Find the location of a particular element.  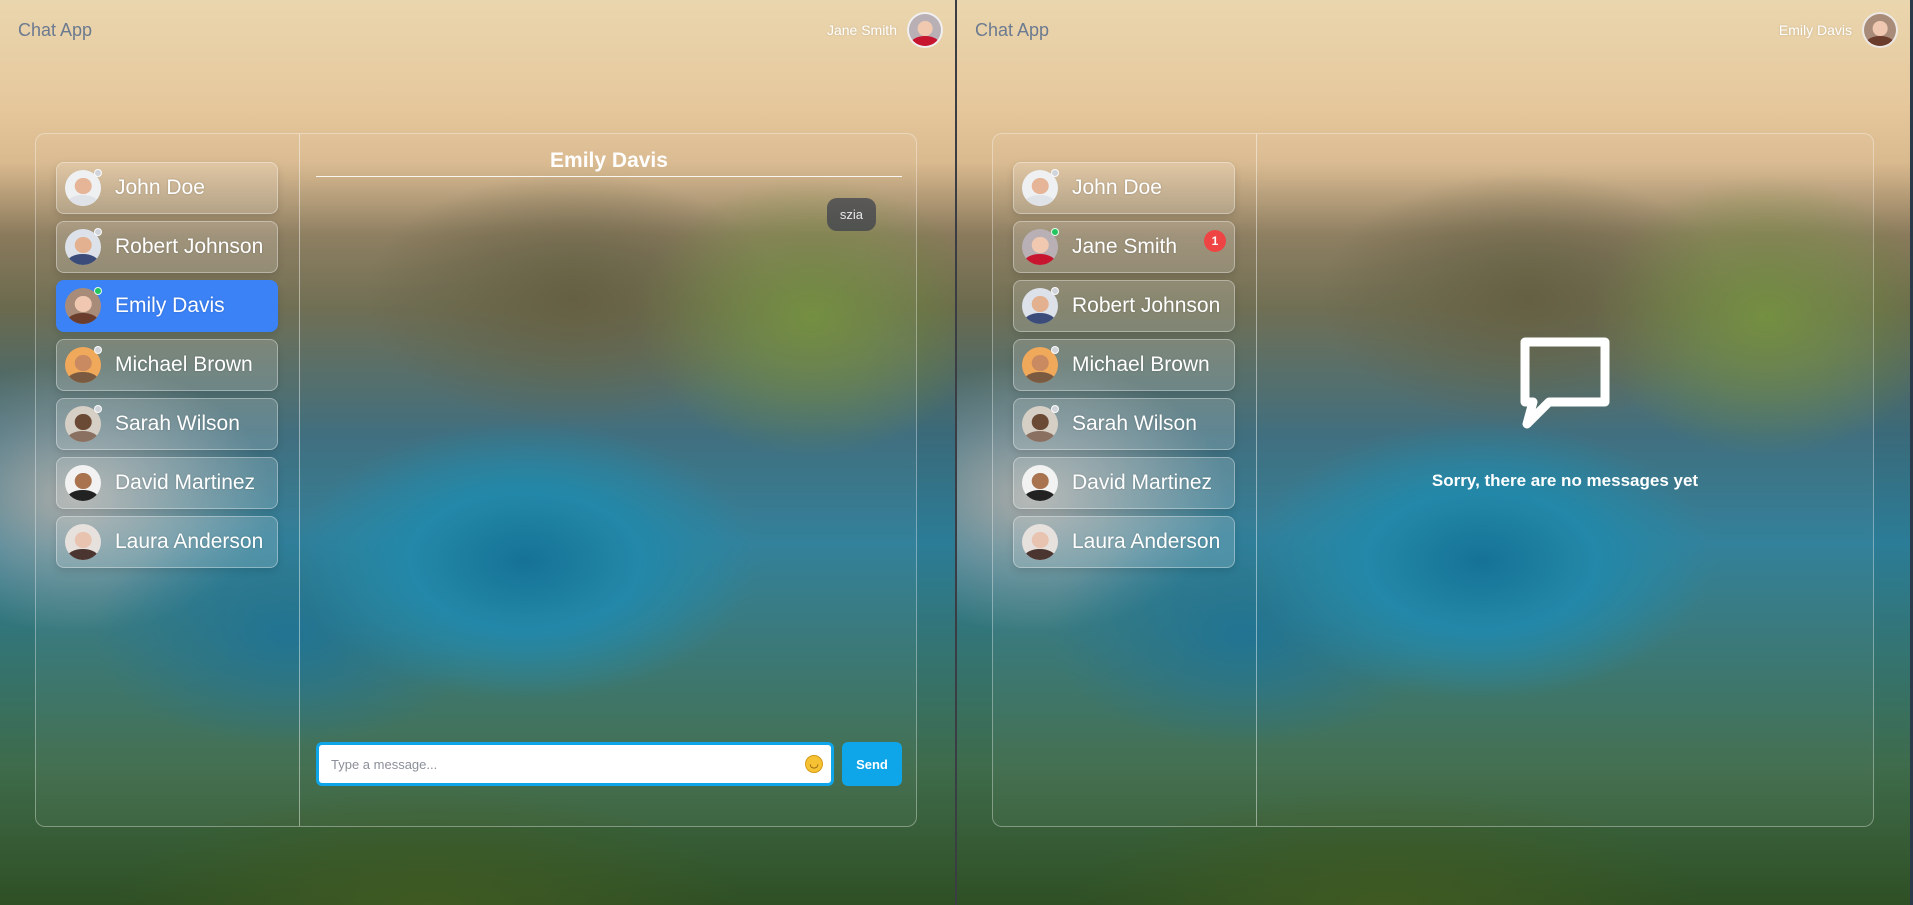

contact-name: Jane Smith is located at coordinates (1125, 246).